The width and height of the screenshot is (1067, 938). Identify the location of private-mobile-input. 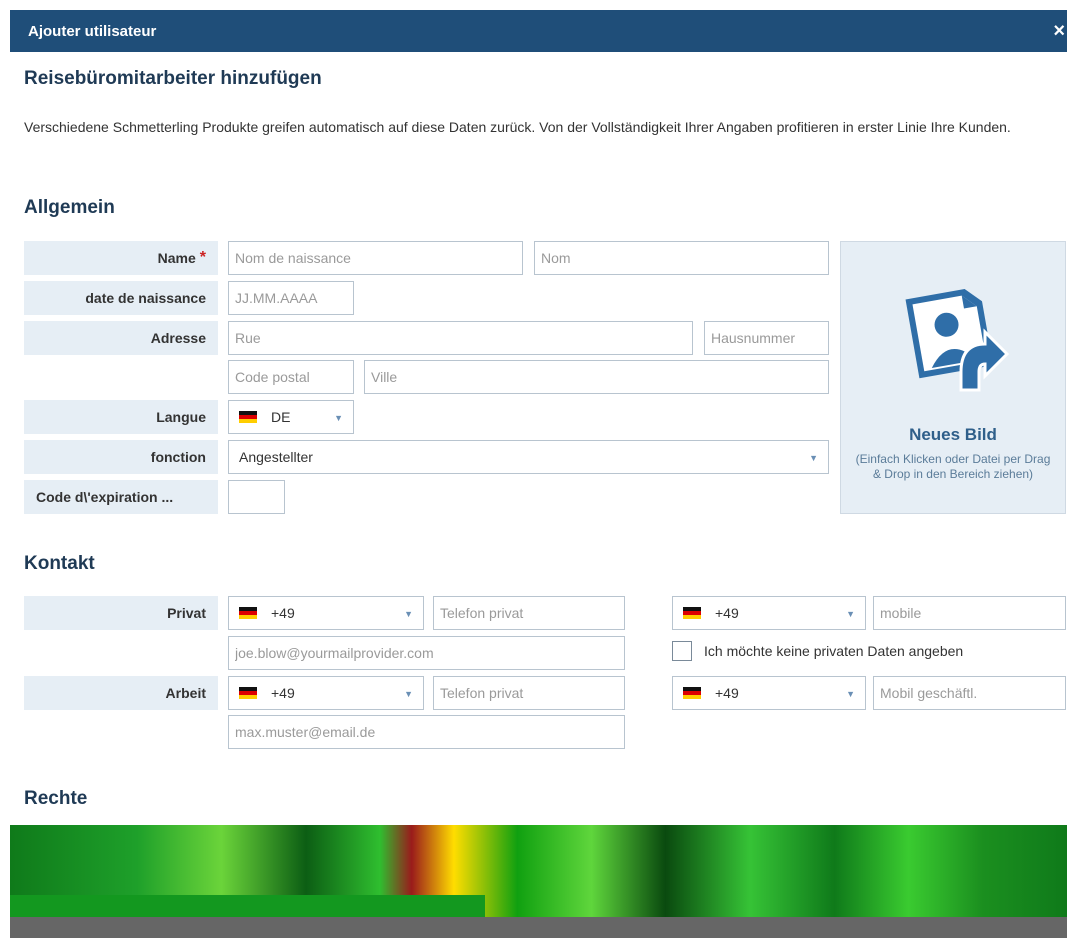
(969, 613).